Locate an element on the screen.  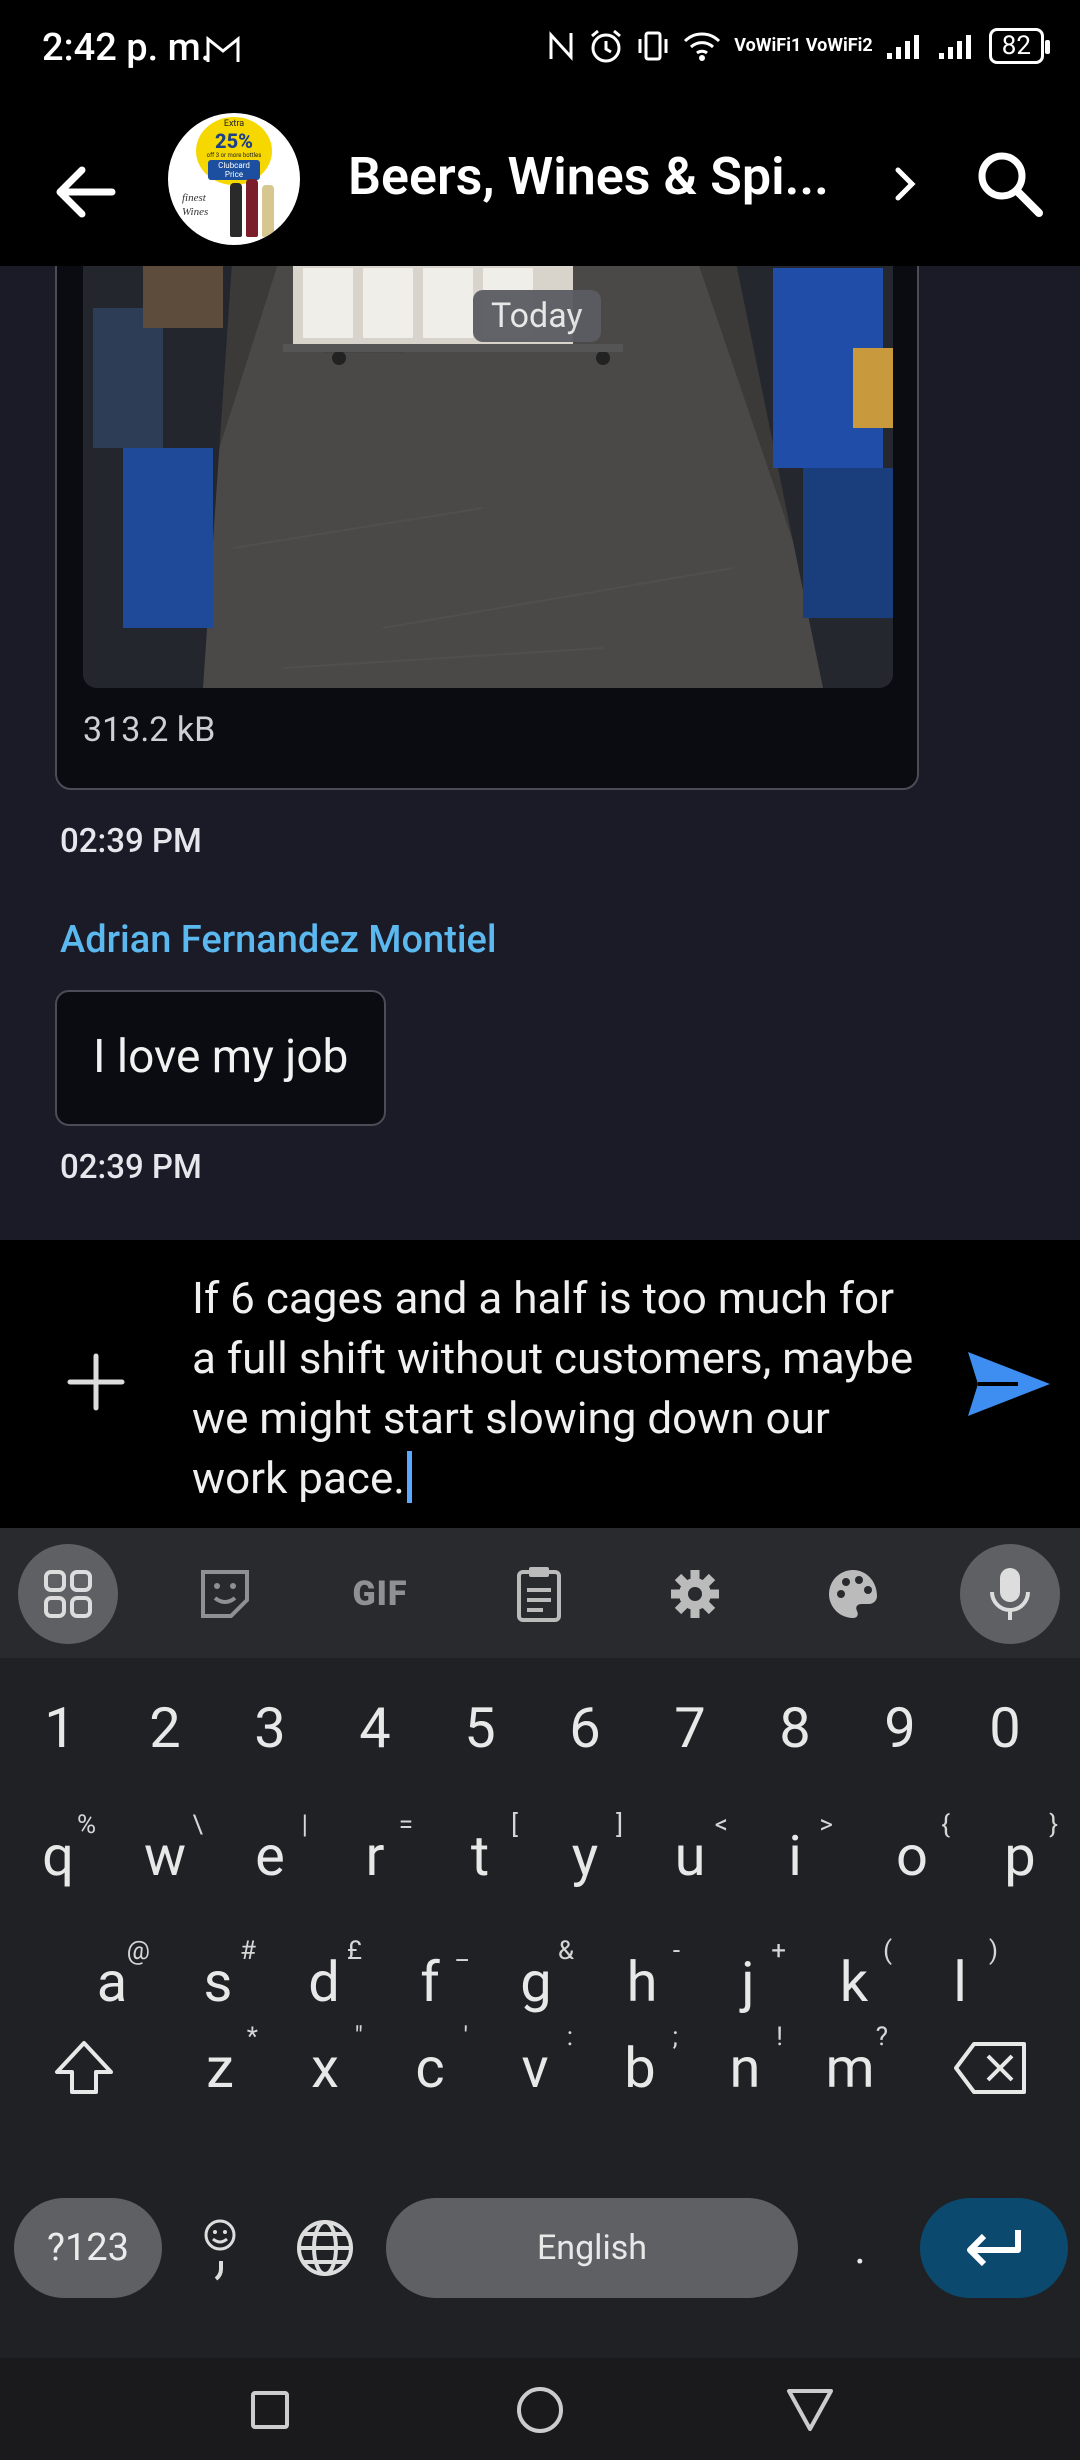
key-alt-symbol: % is located at coordinates (86, 1825).